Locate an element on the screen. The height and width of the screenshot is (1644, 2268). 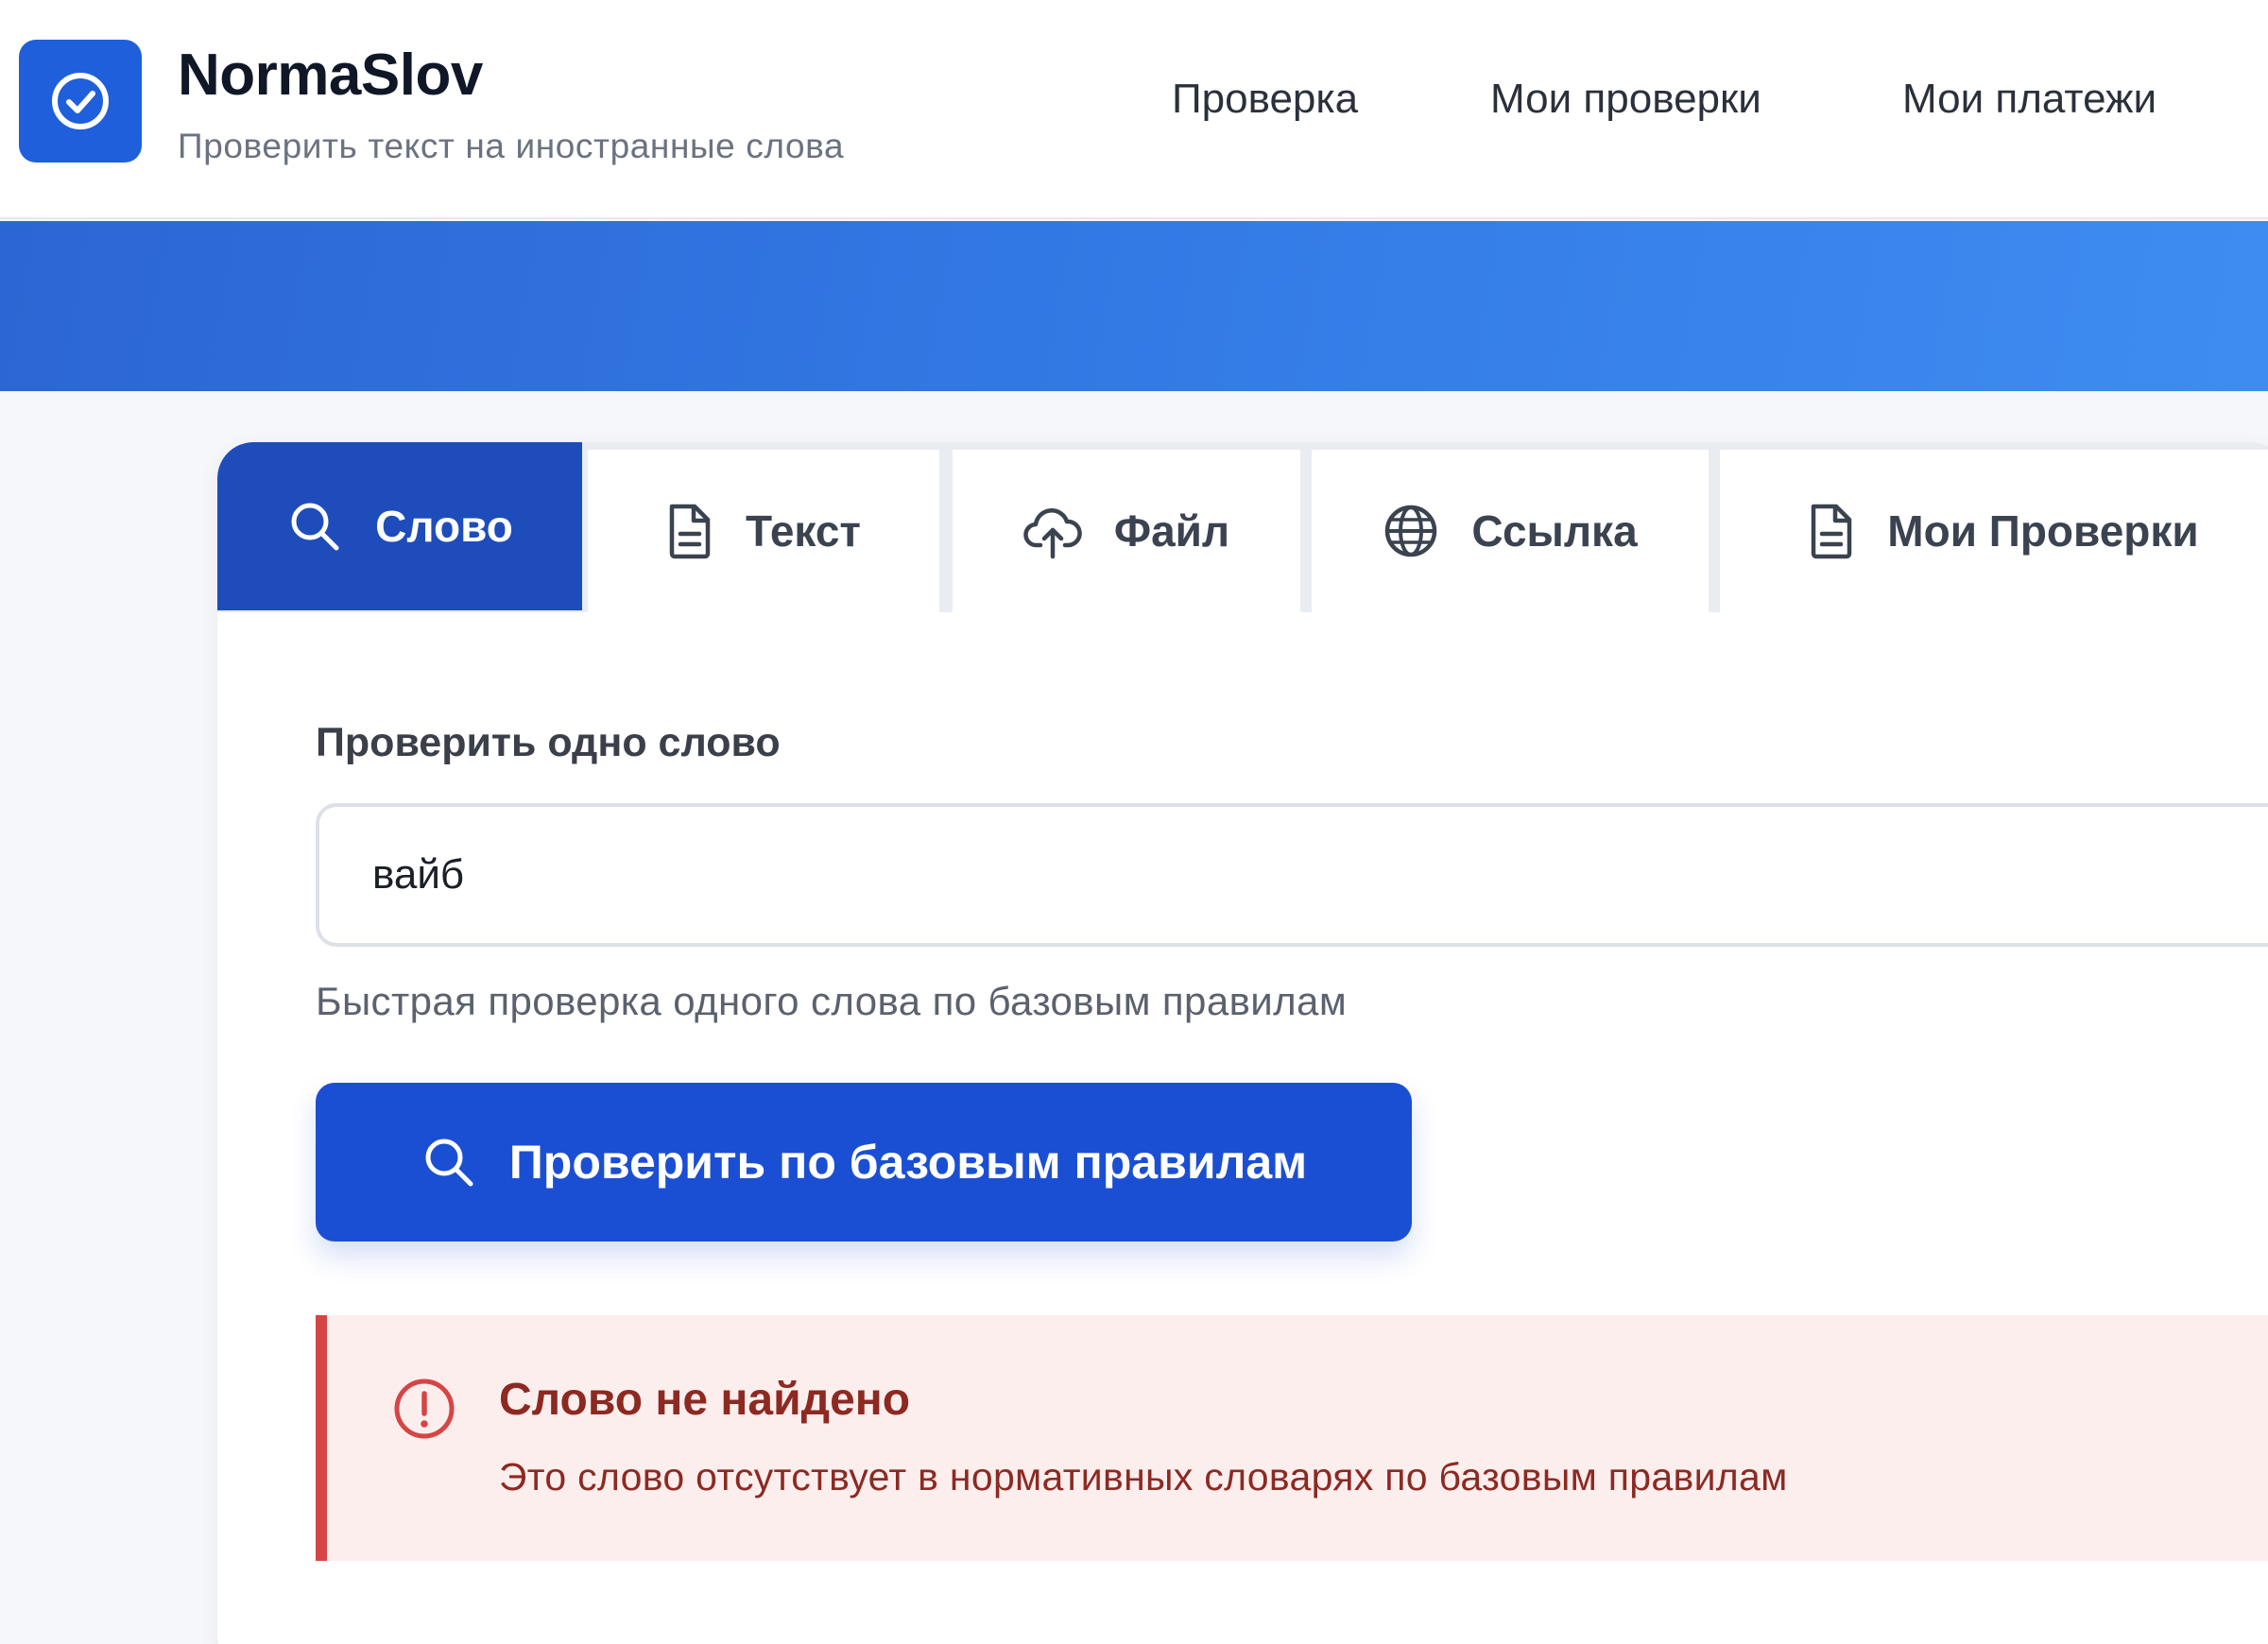
brand-name: NormaSlov is located at coordinates (330, 75).